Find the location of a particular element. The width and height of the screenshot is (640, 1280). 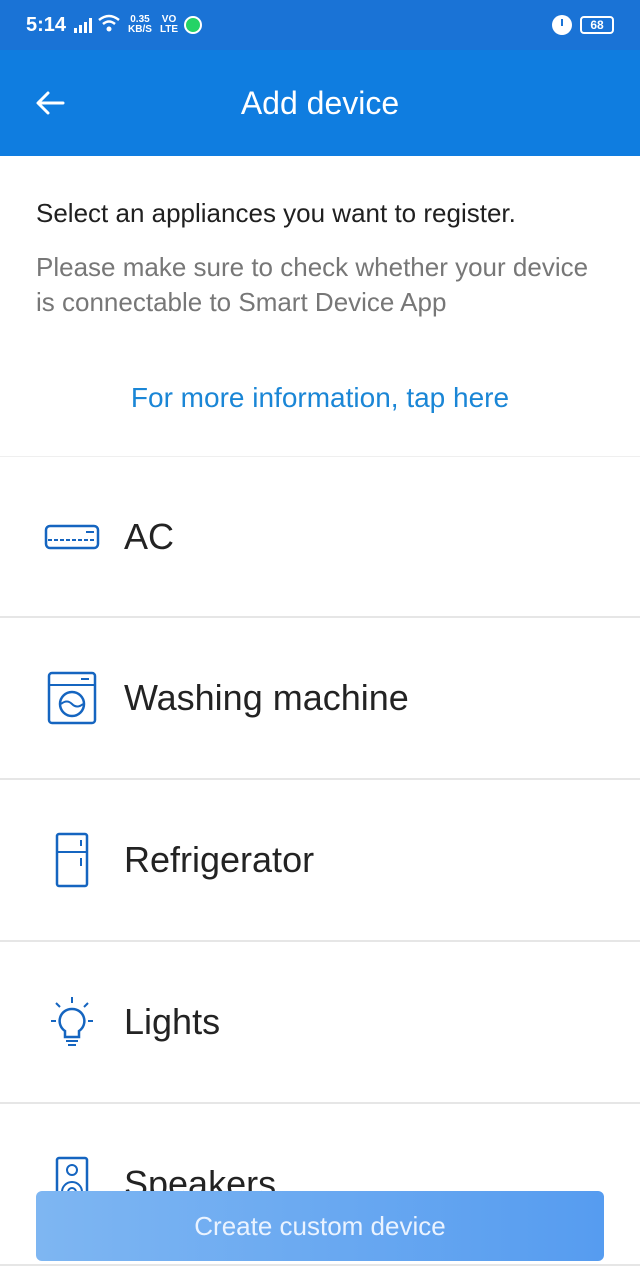

network-speed: 0.35 KB/S is located at coordinates (140, 25).